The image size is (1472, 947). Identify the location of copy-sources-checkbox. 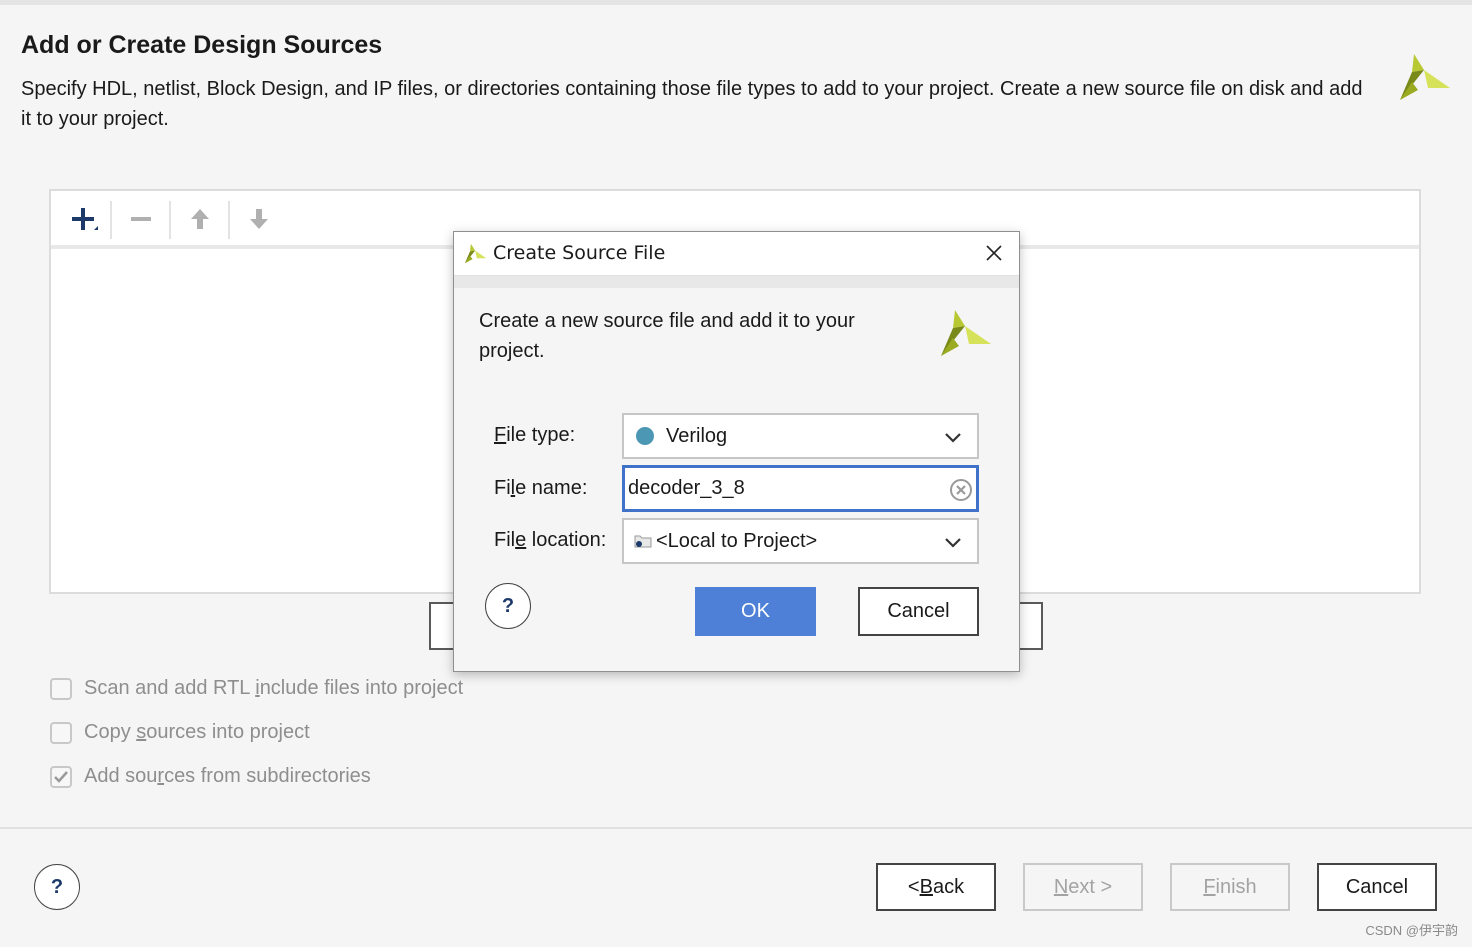
(61, 732).